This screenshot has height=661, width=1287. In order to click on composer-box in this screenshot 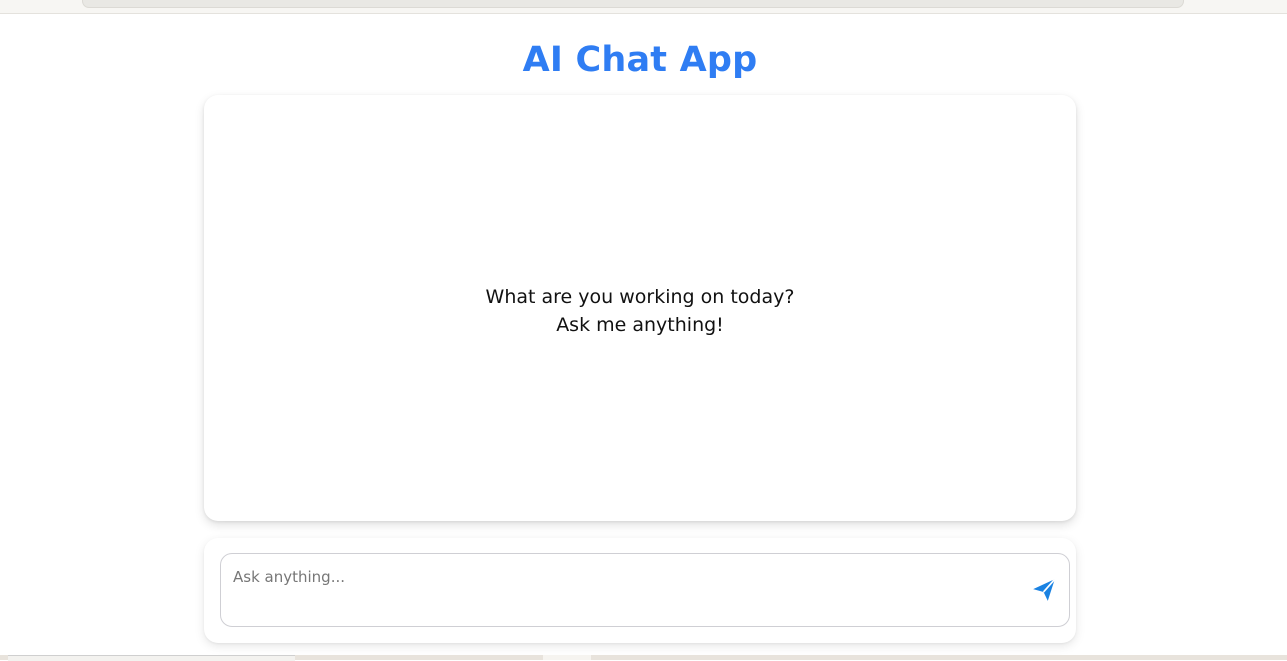, I will do `click(645, 590)`.